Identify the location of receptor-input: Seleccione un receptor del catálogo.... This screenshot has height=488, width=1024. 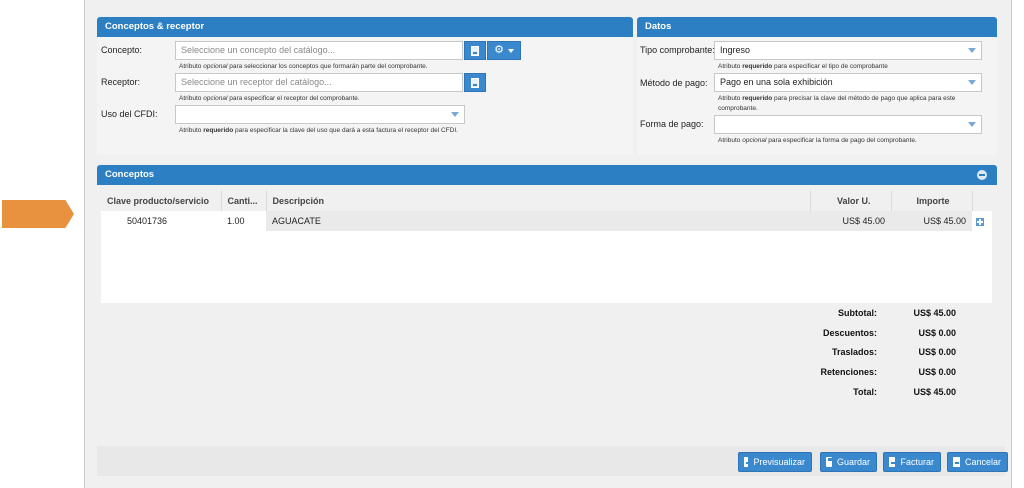
(319, 82).